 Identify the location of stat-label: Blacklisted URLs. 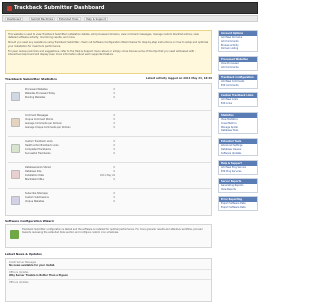
(34, 179).